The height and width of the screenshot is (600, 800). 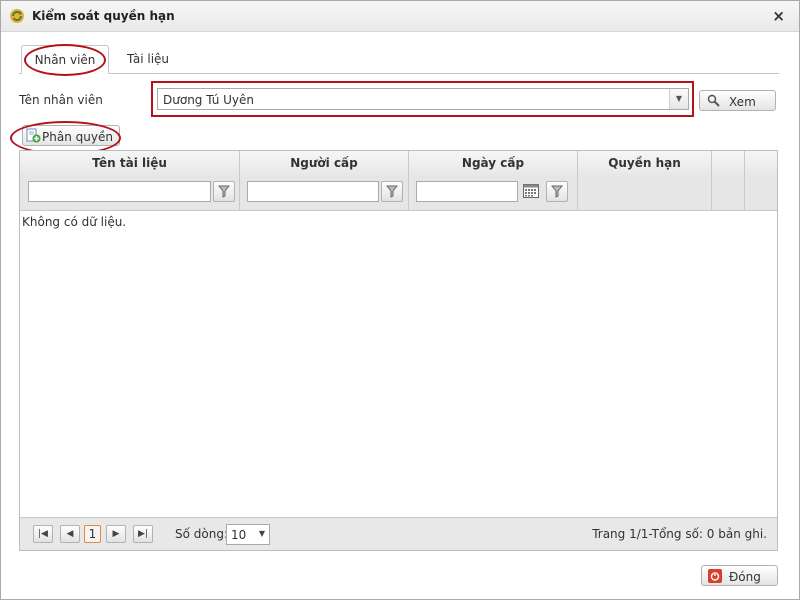 What do you see at coordinates (61, 100) in the screenshot?
I see `employee-name-label: Tên nhân viên` at bounding box center [61, 100].